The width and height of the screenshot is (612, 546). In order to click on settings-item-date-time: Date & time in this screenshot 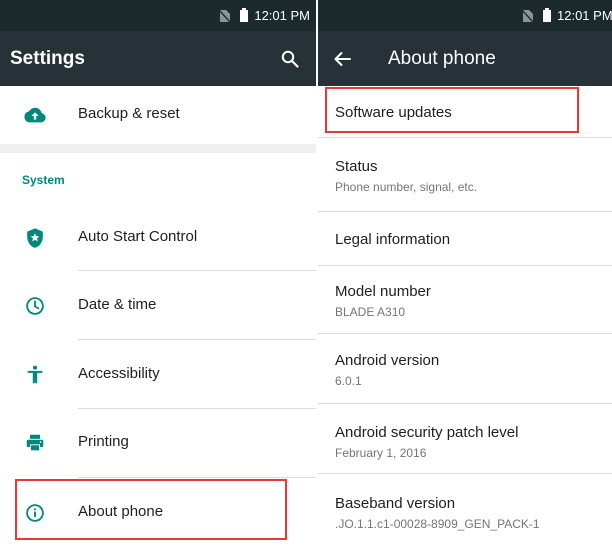, I will do `click(158, 305)`.